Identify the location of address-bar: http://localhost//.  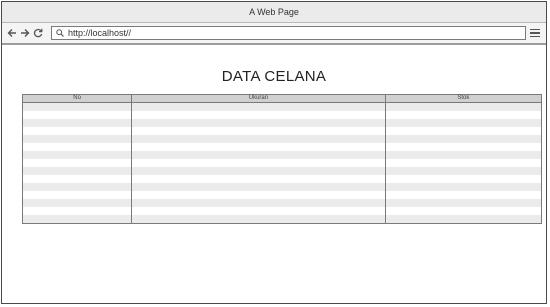
(288, 33).